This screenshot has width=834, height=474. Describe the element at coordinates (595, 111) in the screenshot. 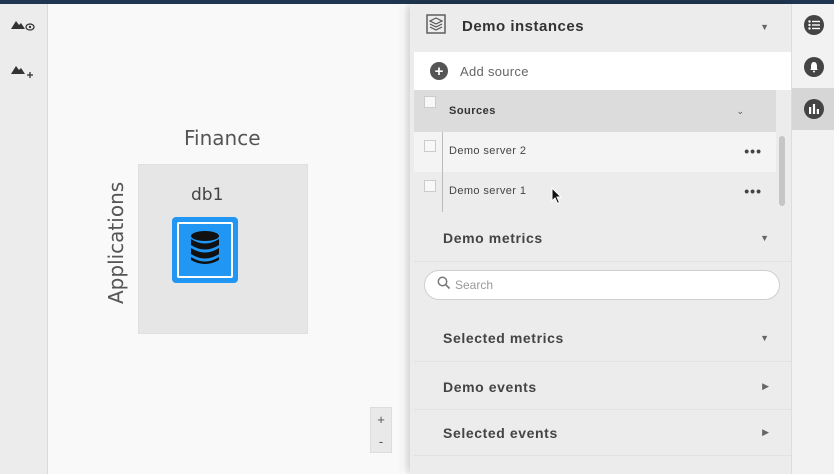

I see `sources-header: Sources ⌄` at that location.